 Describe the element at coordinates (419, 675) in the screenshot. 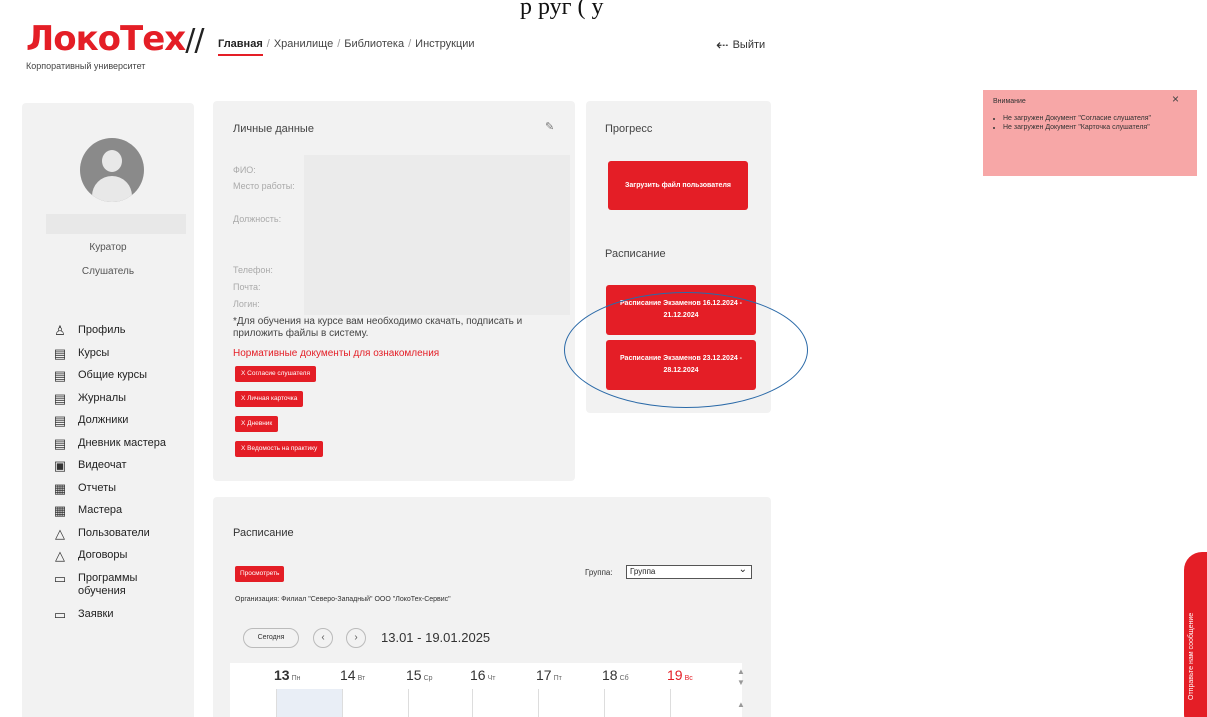

I see `day-wed: 15 Ср` at that location.